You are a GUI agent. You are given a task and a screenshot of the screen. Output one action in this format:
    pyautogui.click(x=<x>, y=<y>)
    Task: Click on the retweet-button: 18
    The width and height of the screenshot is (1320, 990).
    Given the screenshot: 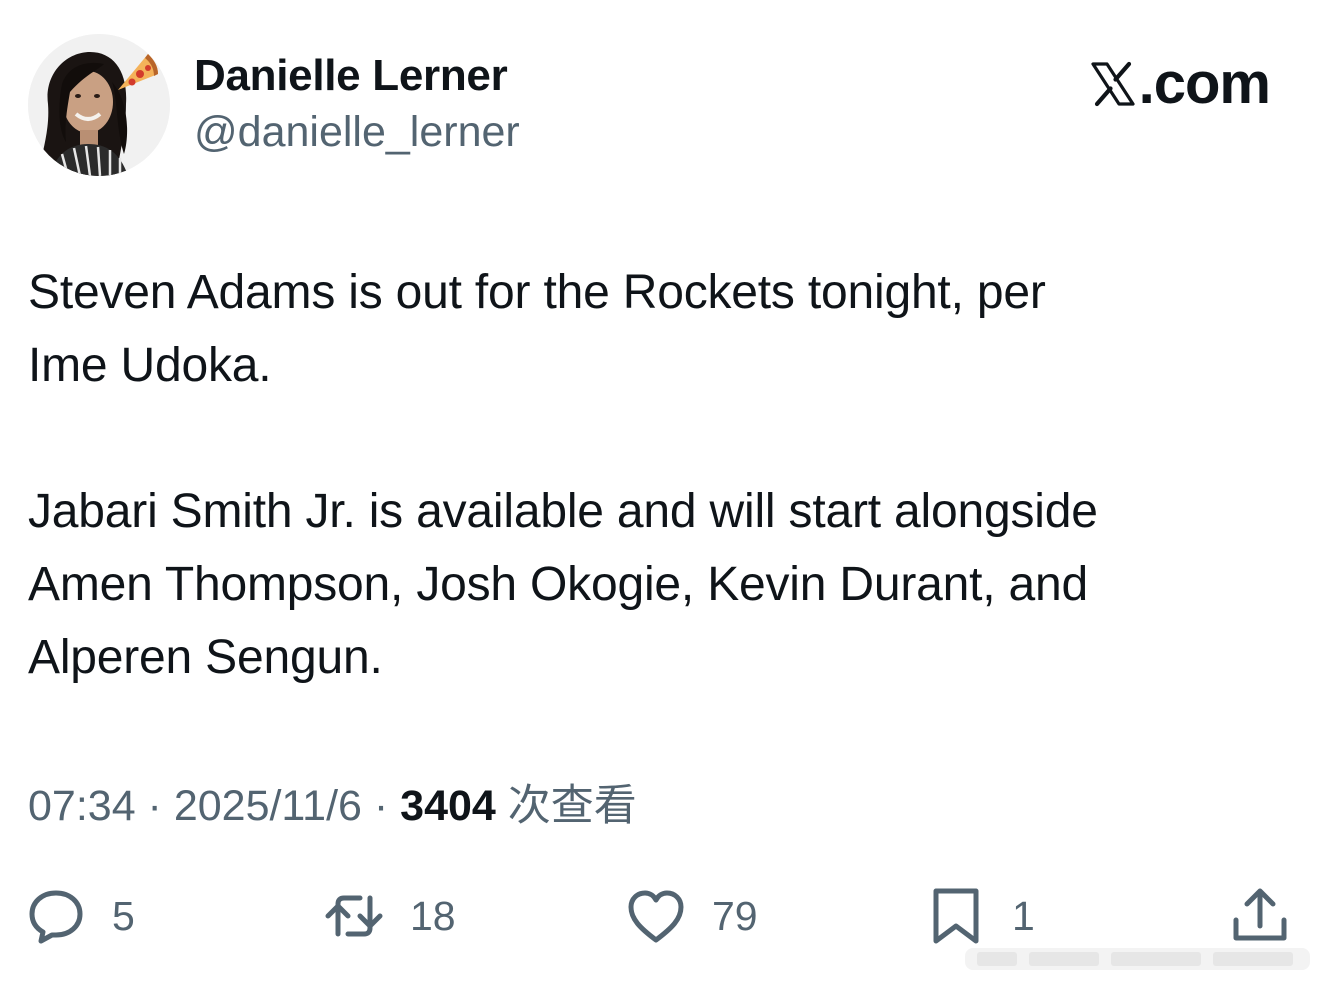 What is the action you would take?
    pyautogui.click(x=390, y=916)
    